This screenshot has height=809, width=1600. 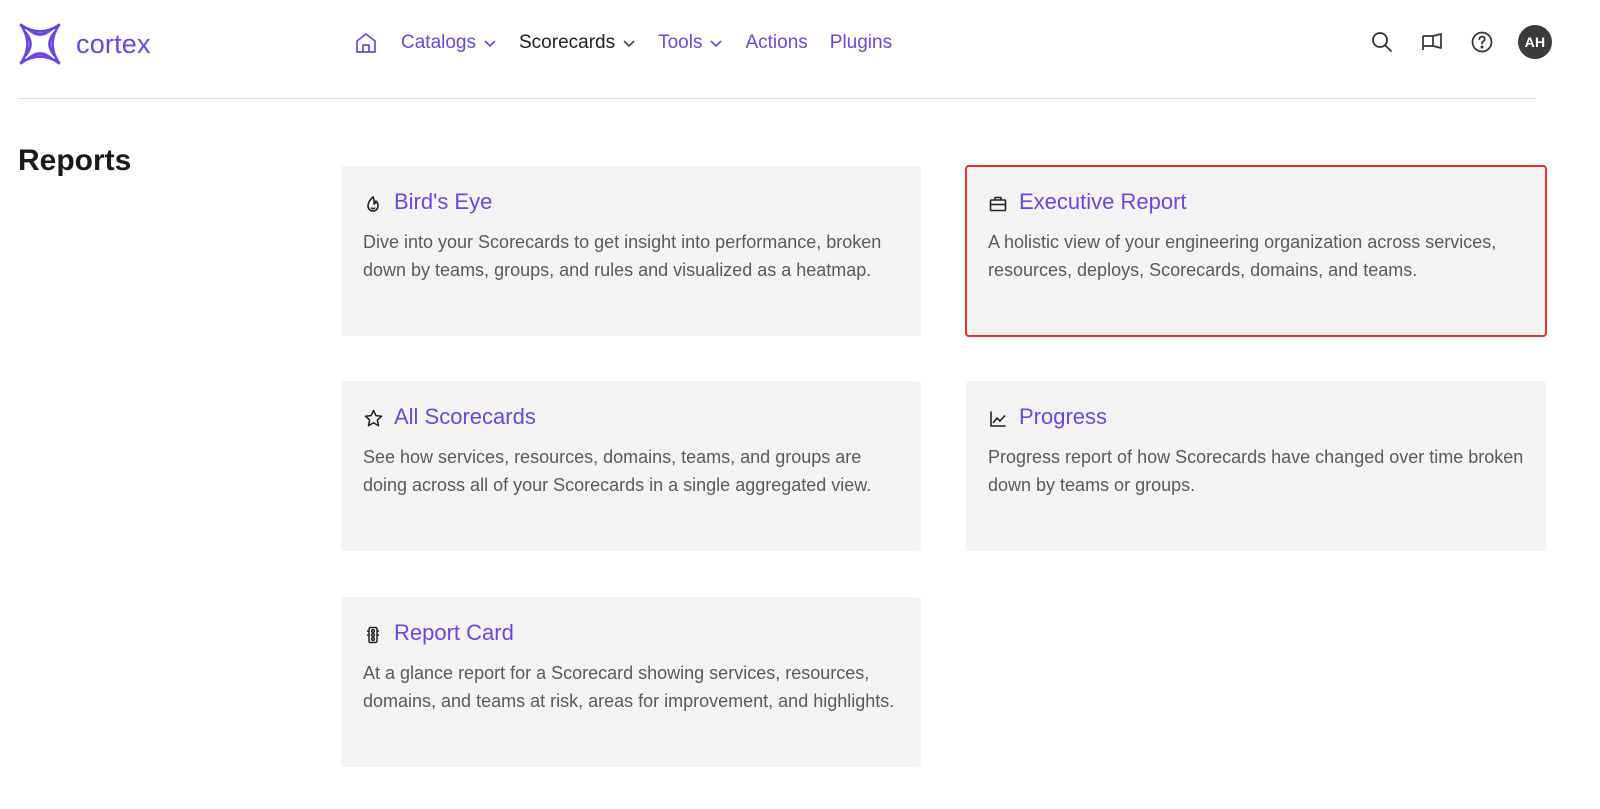 What do you see at coordinates (1063, 417) in the screenshot?
I see `report-title: Progress` at bounding box center [1063, 417].